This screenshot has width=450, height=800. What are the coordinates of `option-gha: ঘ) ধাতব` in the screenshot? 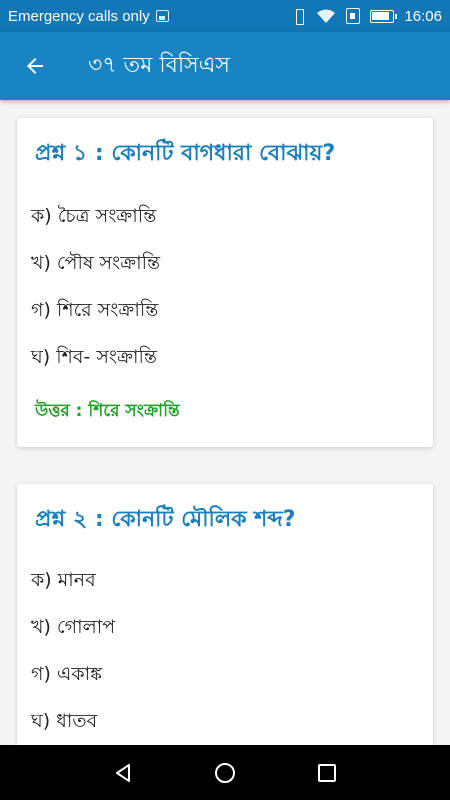 It's located at (64, 721).